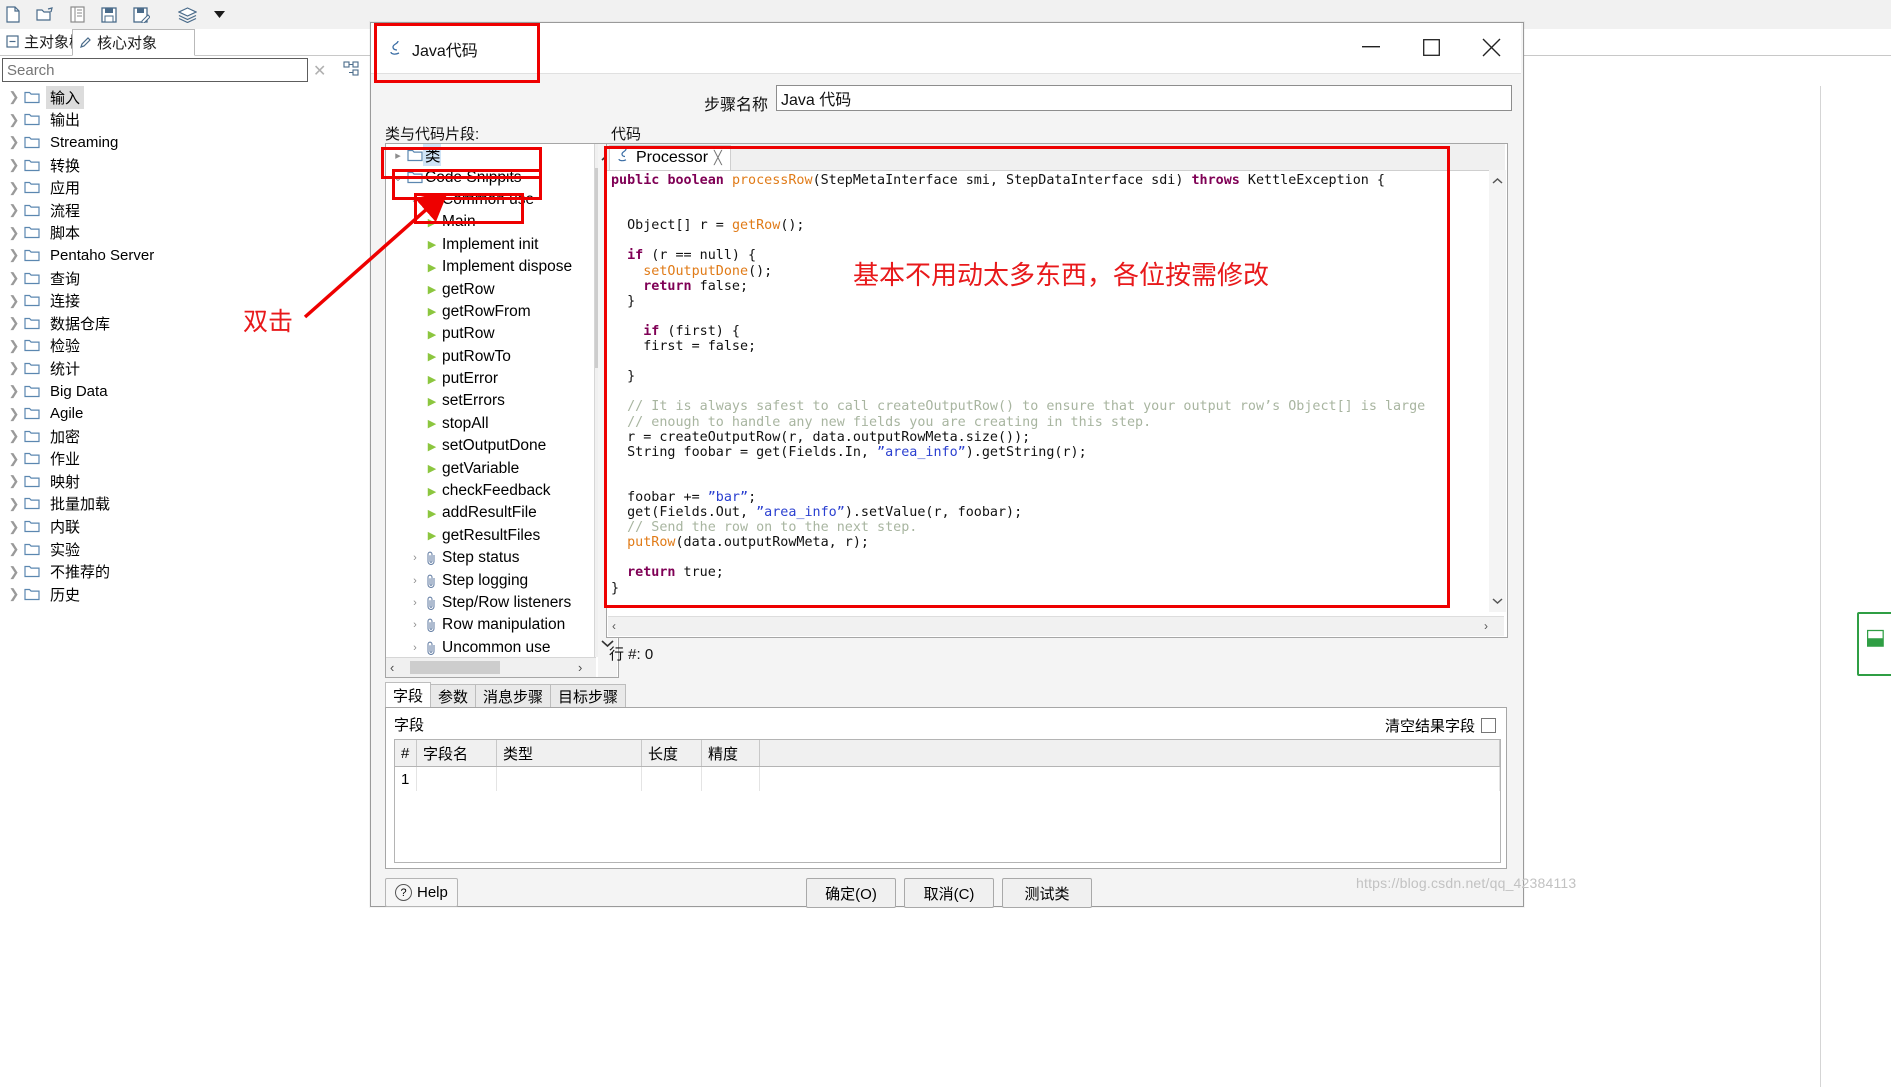 This screenshot has height=1087, width=1891. What do you see at coordinates (185, 278) in the screenshot?
I see `sidebar-item: ❯ 查询` at bounding box center [185, 278].